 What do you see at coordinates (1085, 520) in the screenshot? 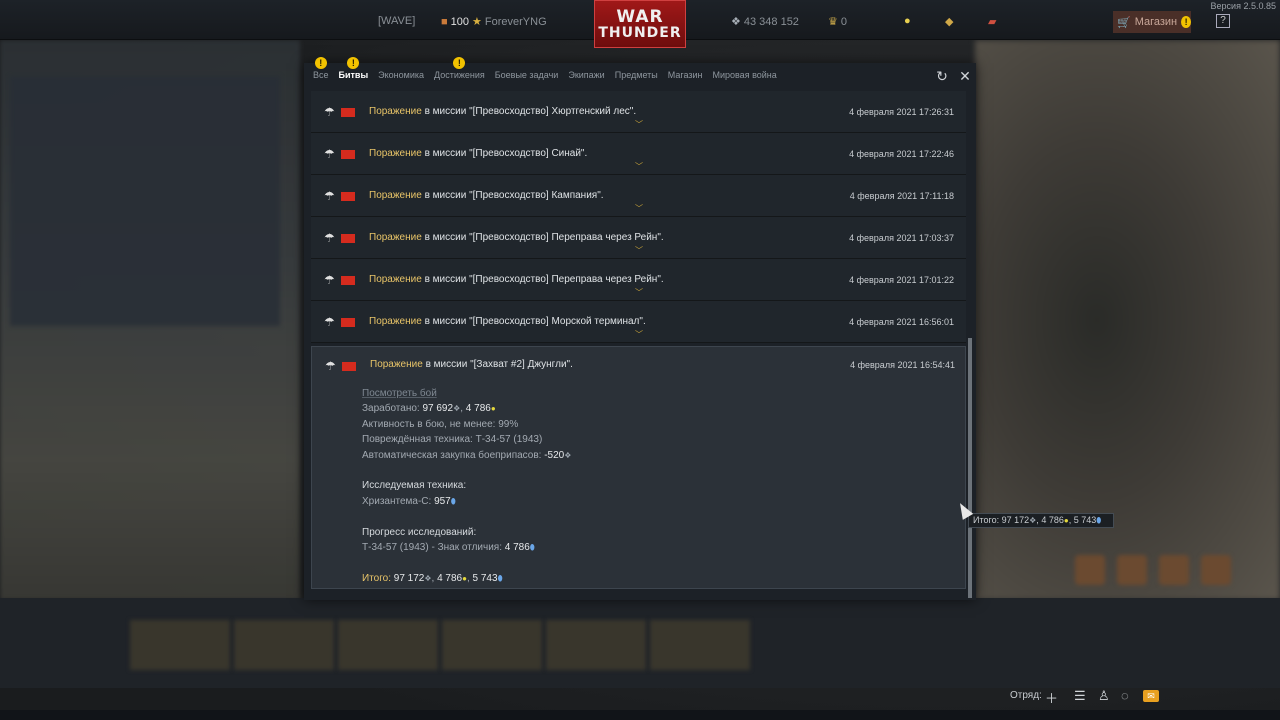
I see `tooltip-xp: 5 743` at bounding box center [1085, 520].